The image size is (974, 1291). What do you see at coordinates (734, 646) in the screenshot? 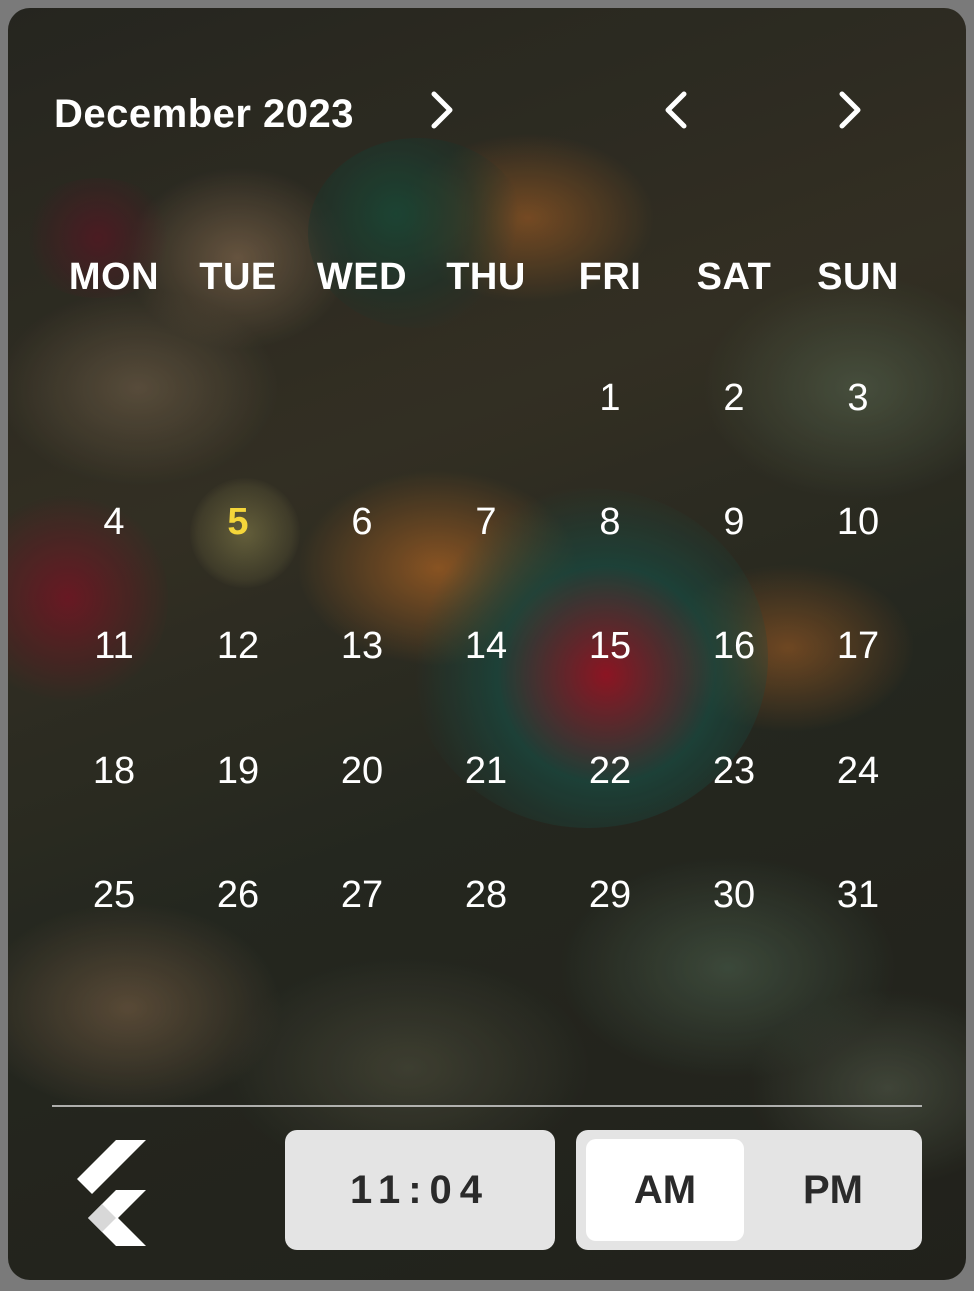
I see `day-cell: 16` at bounding box center [734, 646].